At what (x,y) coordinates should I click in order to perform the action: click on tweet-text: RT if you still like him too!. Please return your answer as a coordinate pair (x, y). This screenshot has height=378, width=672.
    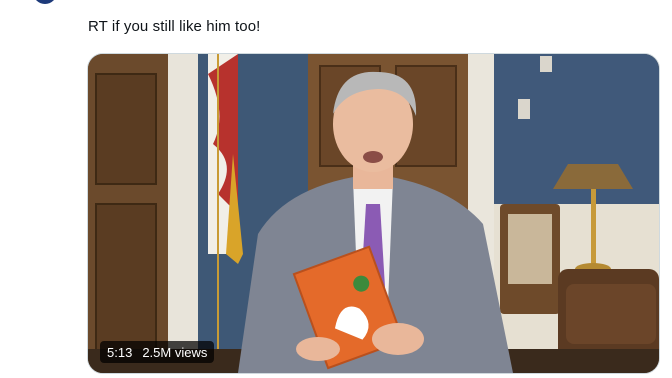
    Looking at the image, I should click on (174, 26).